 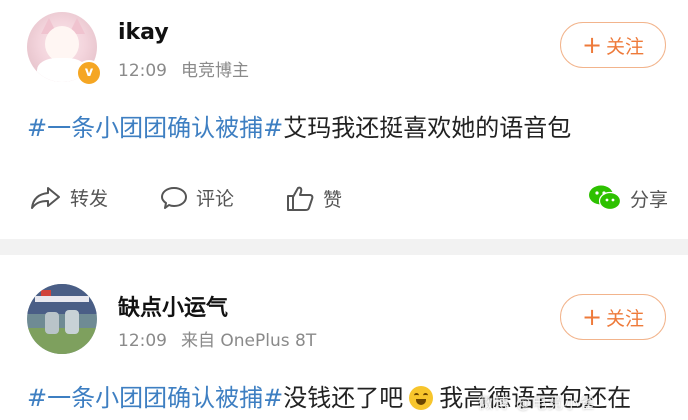 What do you see at coordinates (62, 319) in the screenshot?
I see `avatar` at bounding box center [62, 319].